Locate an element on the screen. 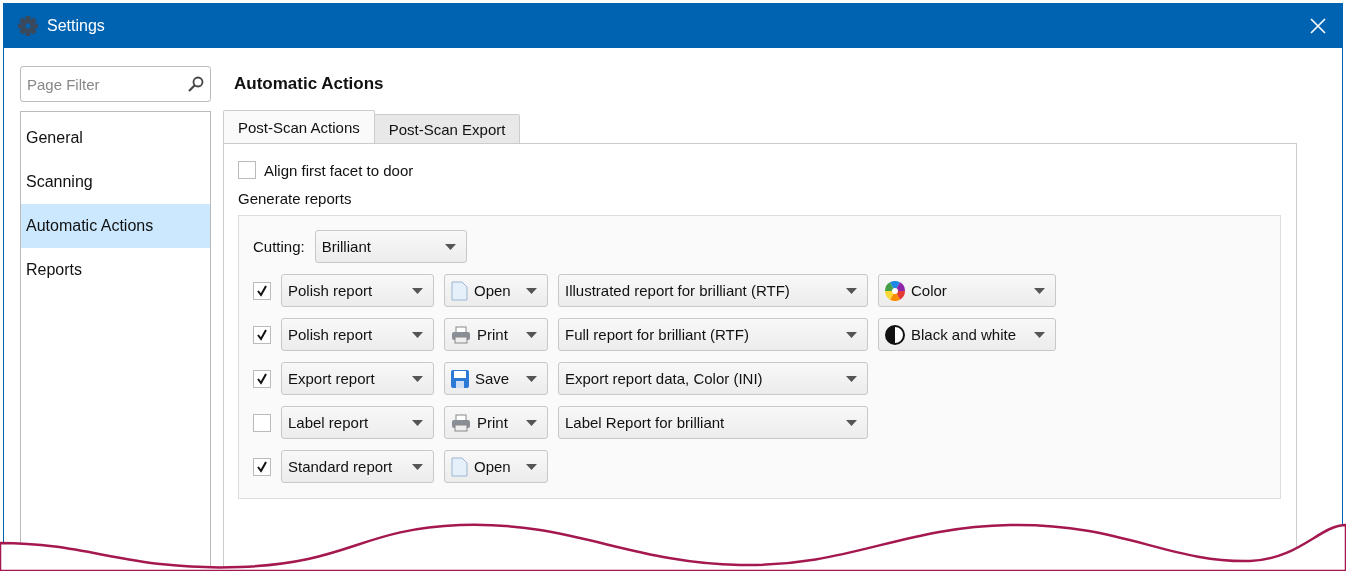 Image resolution: width=1346 pixels, height=571 pixels. page-list-item: Scanning is located at coordinates (115, 182).